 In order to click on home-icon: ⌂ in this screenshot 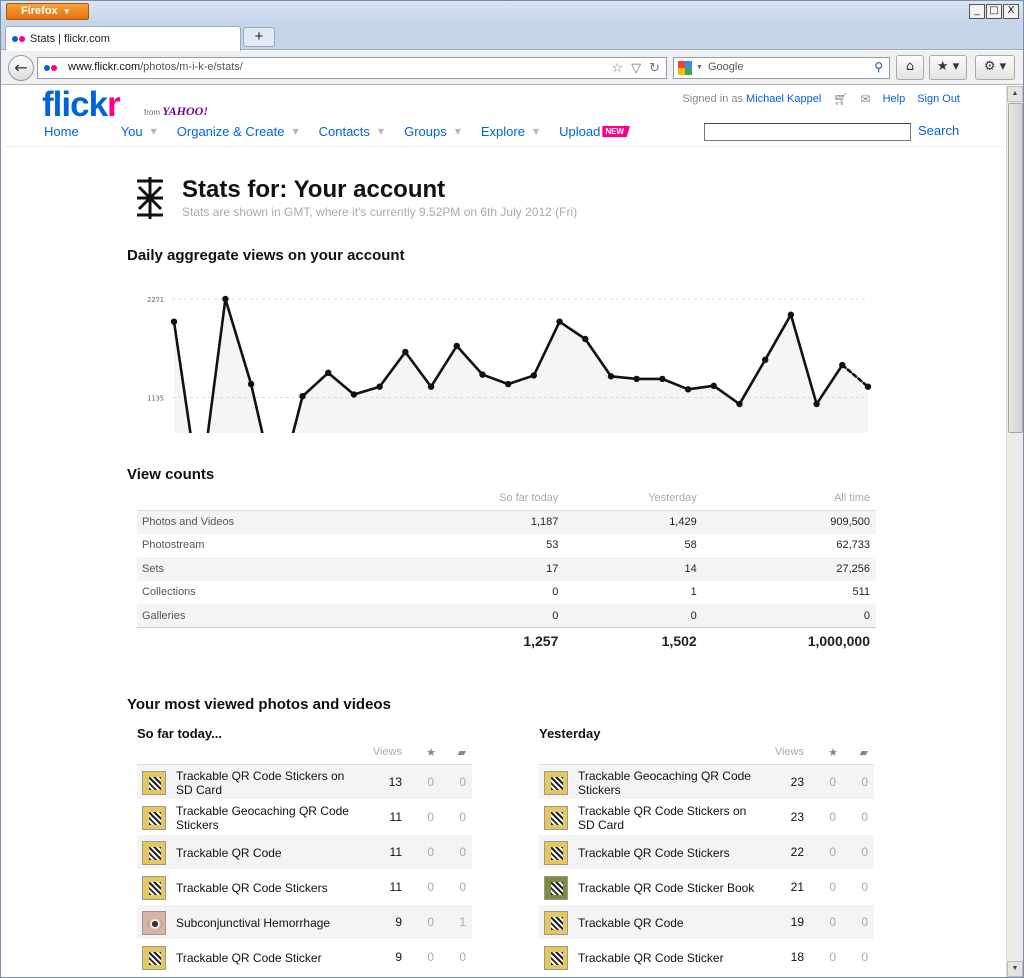, I will do `click(910, 66)`.